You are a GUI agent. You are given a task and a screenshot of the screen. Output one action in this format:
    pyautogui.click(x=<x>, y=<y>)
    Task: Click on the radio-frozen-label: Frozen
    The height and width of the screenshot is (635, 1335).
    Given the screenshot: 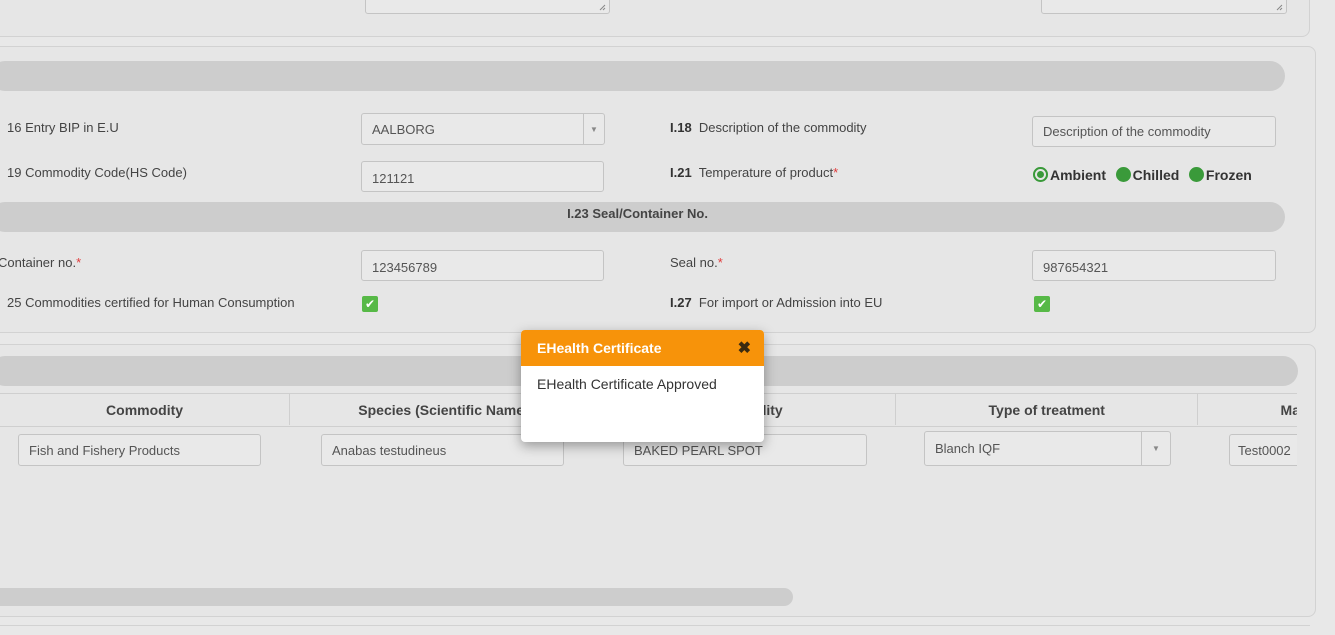 What is the action you would take?
    pyautogui.click(x=1228, y=174)
    